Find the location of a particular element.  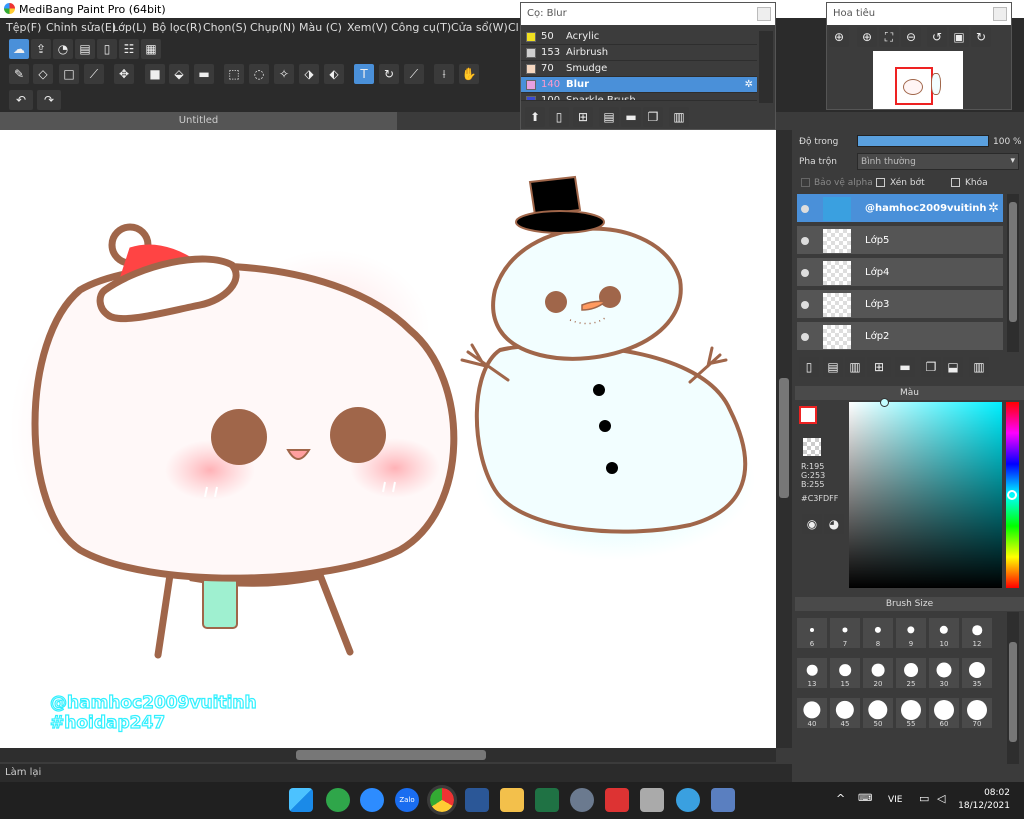

menu-file: Tệp(F) is located at coordinates (23, 27).